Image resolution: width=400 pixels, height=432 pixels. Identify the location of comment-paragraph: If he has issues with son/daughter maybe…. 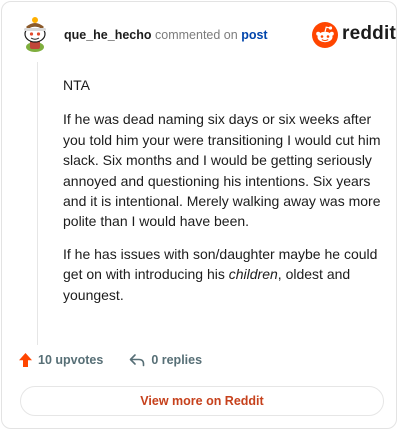
(222, 274).